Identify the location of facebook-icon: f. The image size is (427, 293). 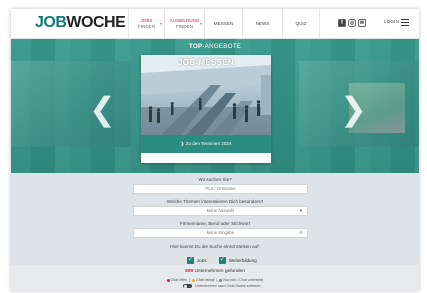
(342, 23).